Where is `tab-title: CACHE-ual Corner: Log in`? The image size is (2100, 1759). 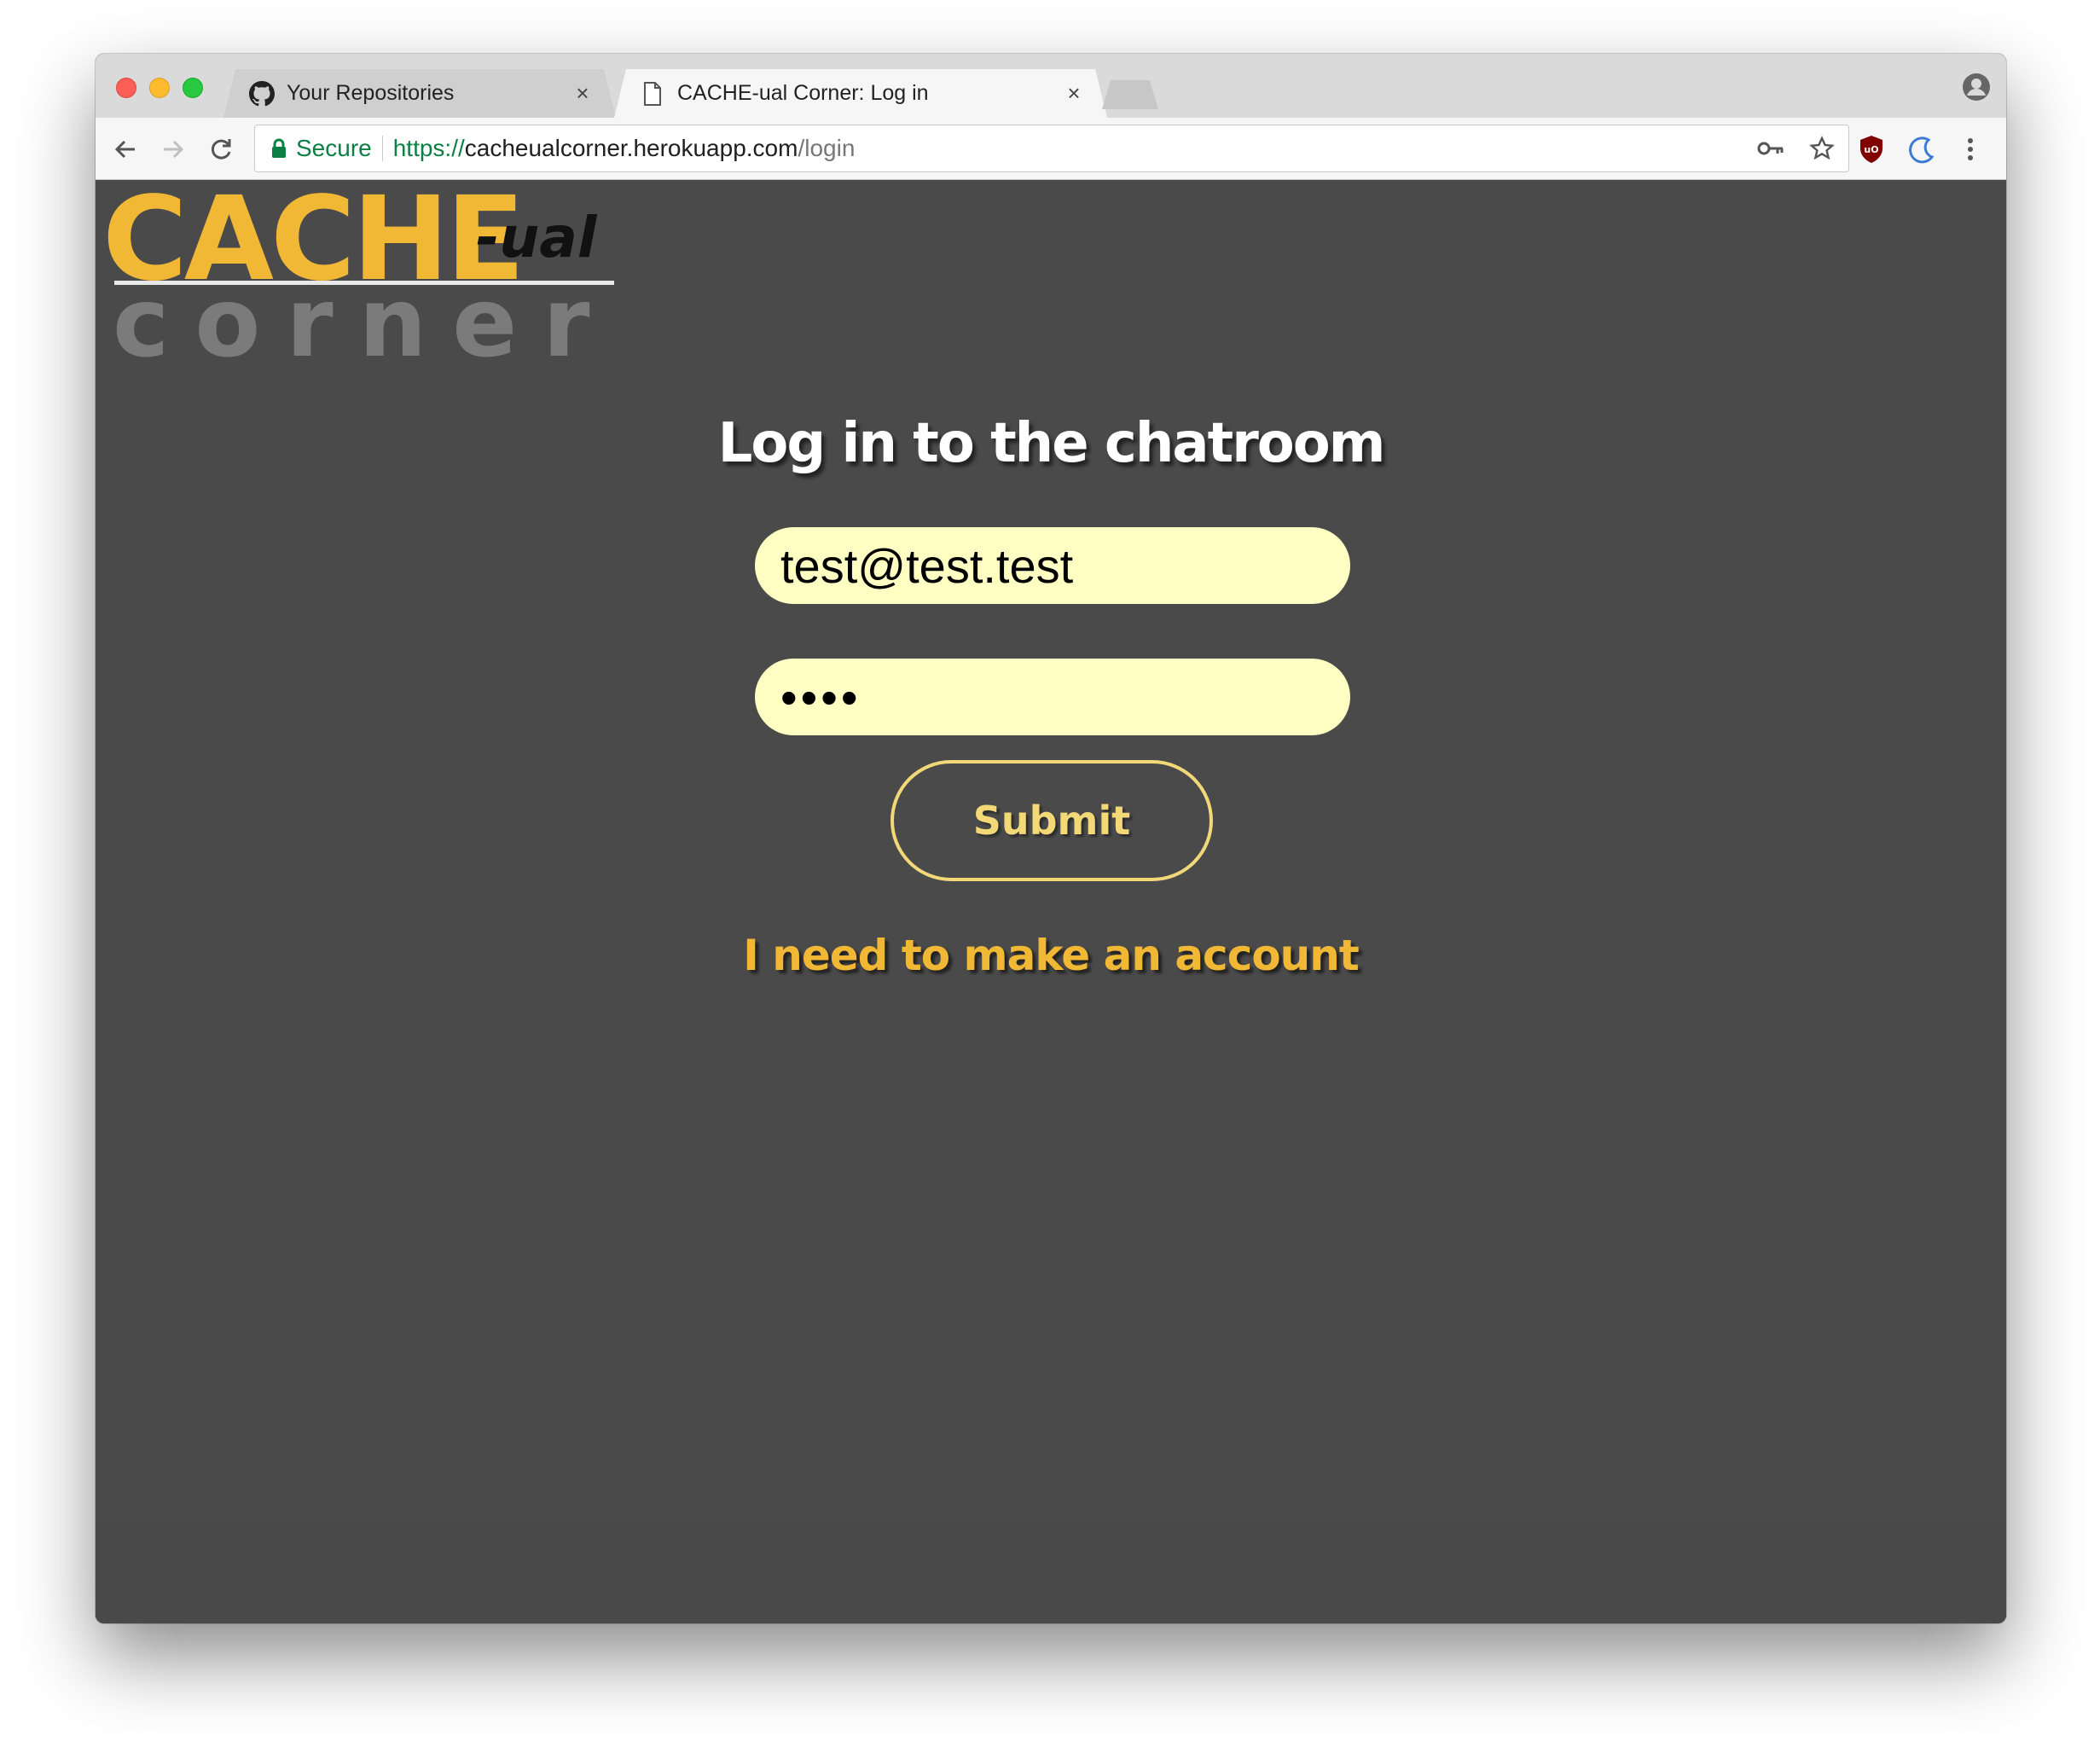
tab-title: CACHE-ual Corner: Log in is located at coordinates (803, 93).